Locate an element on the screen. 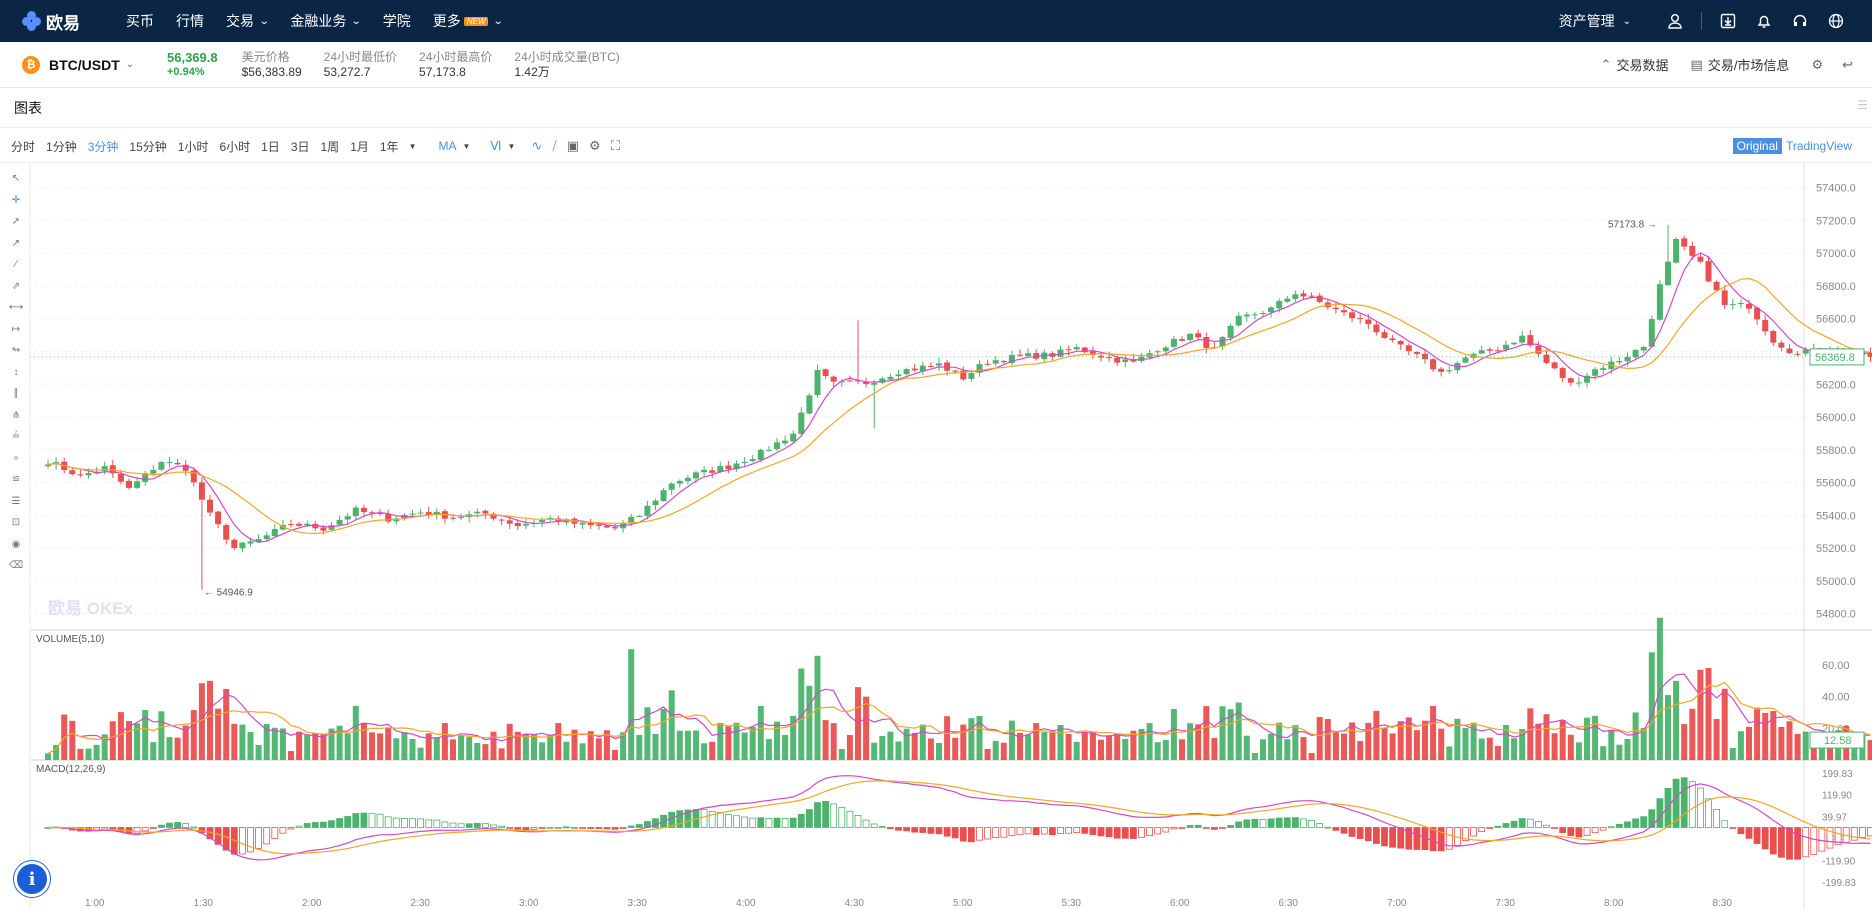  last-price-block: 56,369.8 +0.94% is located at coordinates (192, 65).